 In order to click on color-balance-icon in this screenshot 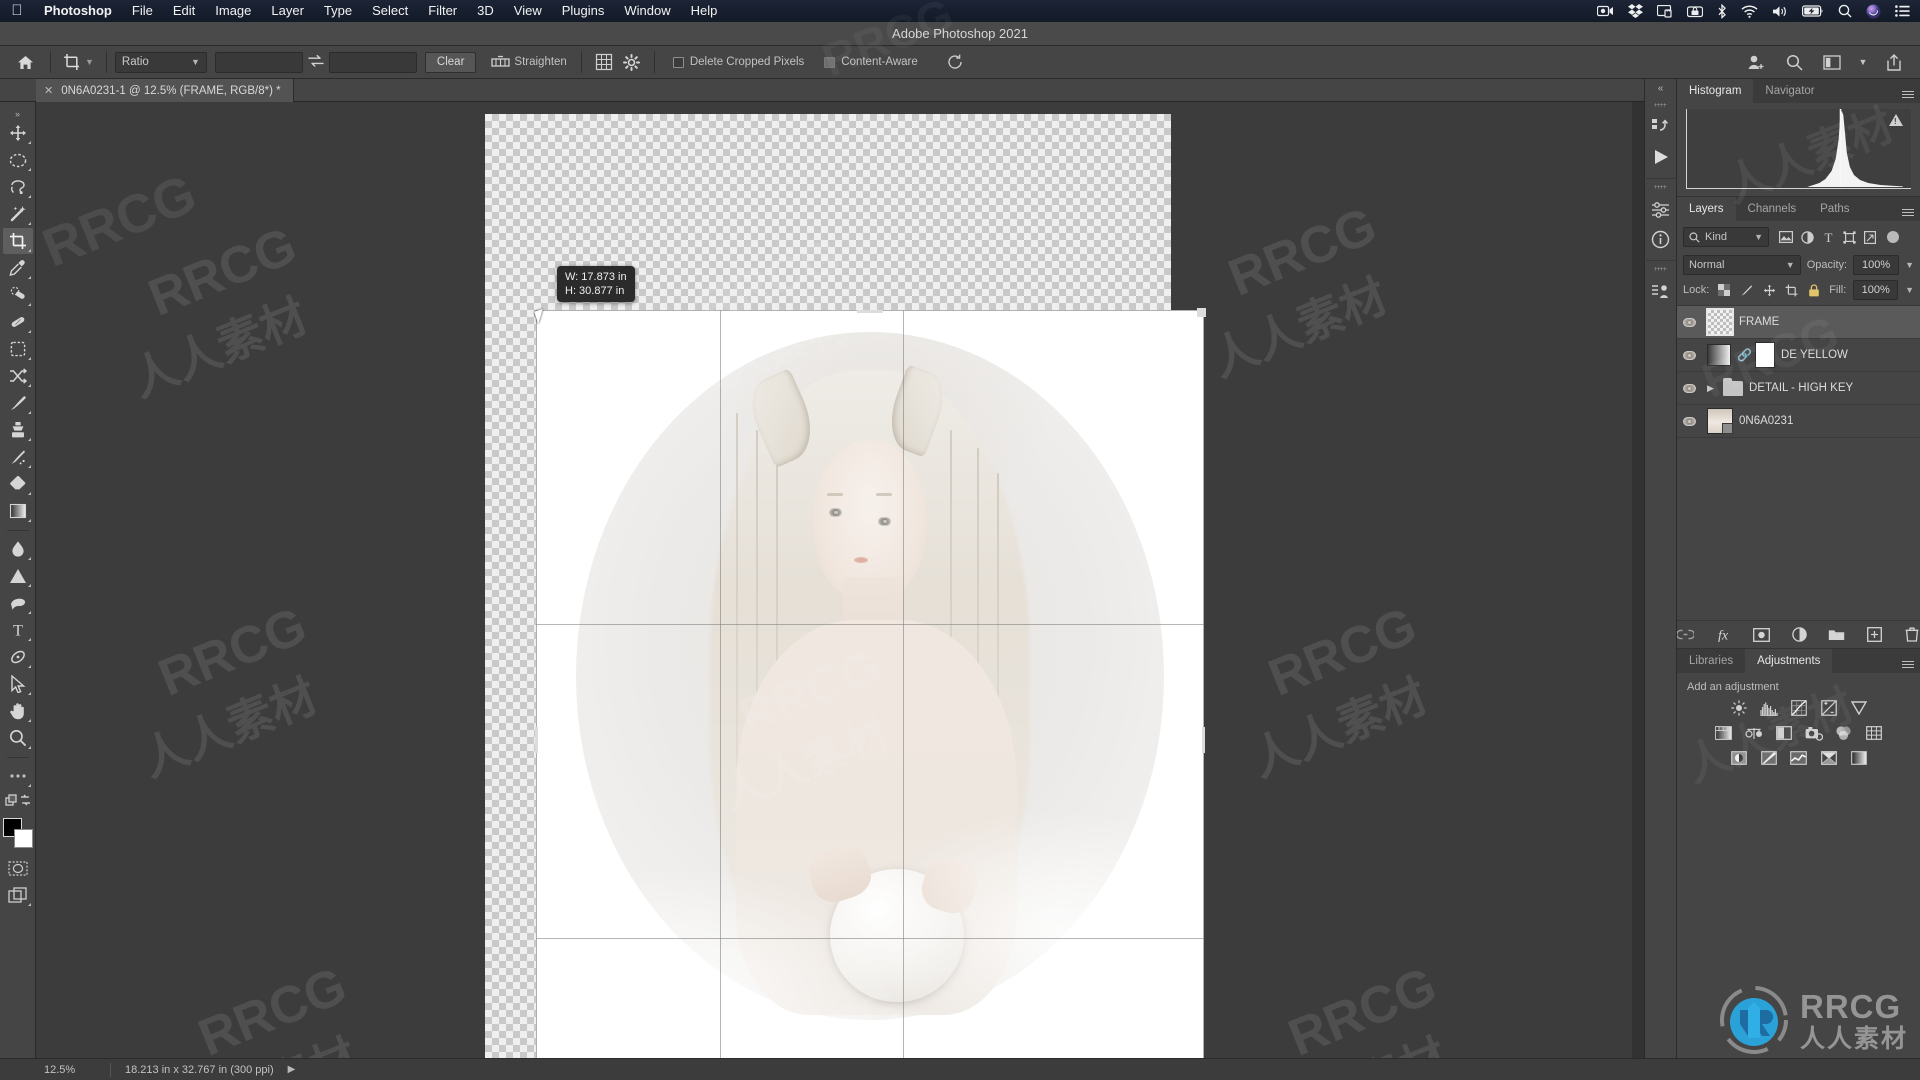, I will do `click(1754, 733)`.